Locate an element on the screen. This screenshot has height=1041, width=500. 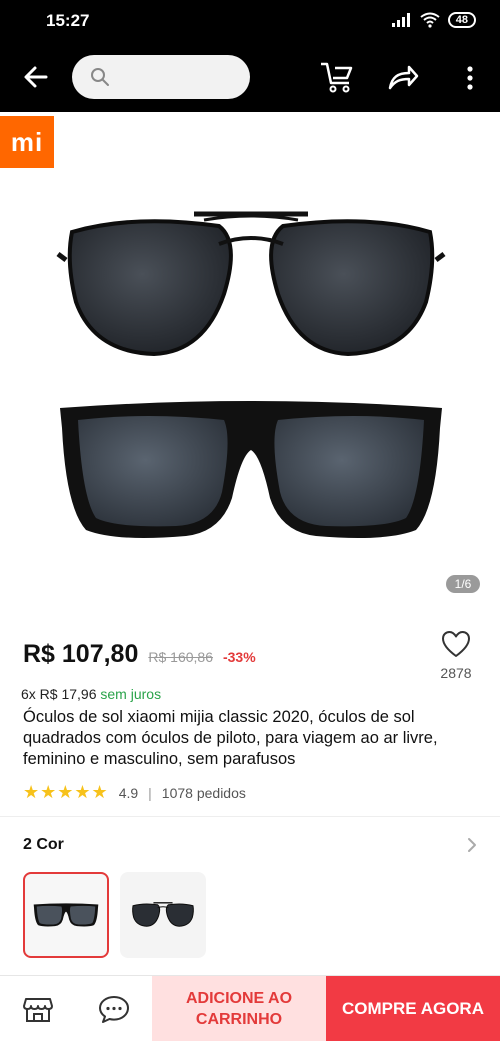
price-row: R$ 107,80 R$ 160,86 -33% is located at coordinates (139, 654).